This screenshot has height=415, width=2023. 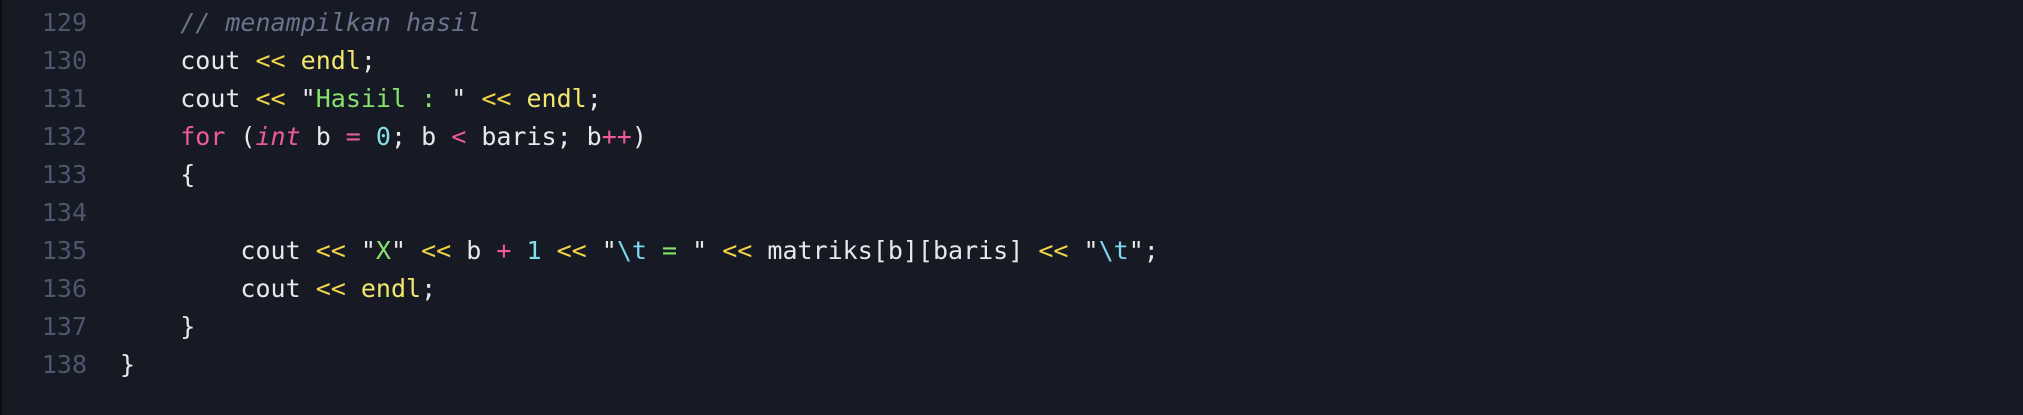 What do you see at coordinates (64, 174) in the screenshot?
I see `line-number: 133` at bounding box center [64, 174].